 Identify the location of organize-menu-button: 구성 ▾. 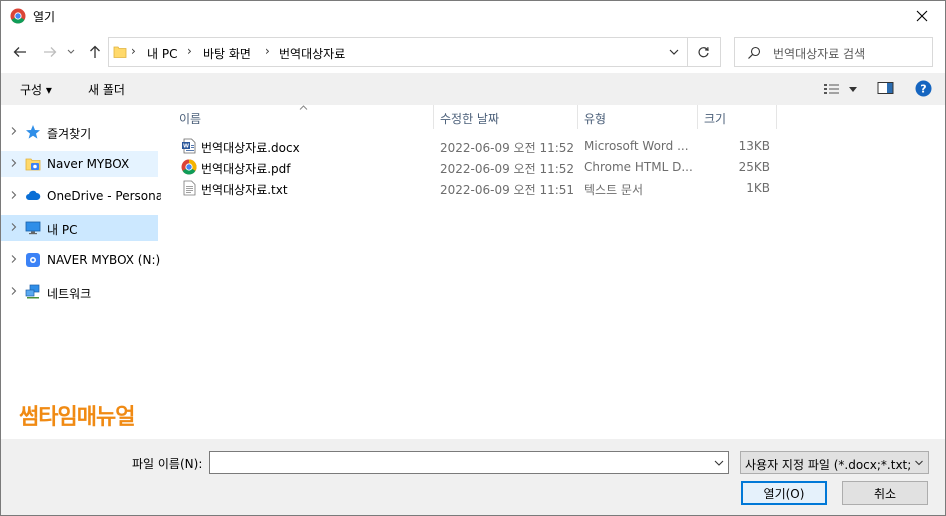
(36, 89).